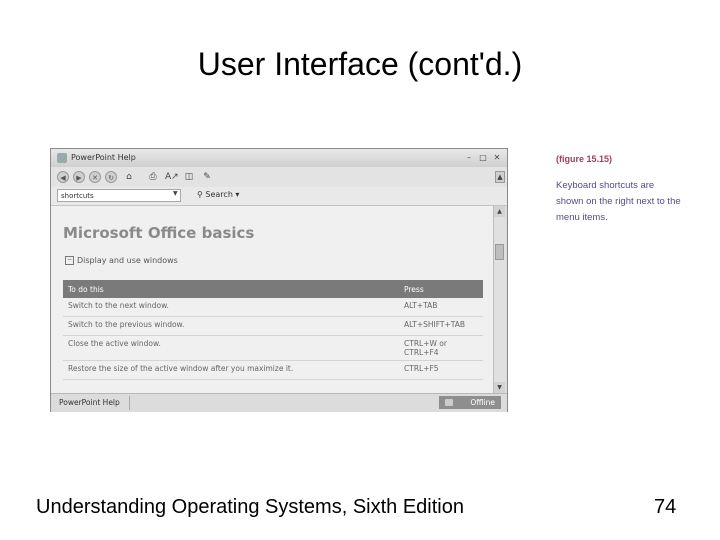  What do you see at coordinates (159, 233) in the screenshot?
I see `article-heading: Microsoft Office basics` at bounding box center [159, 233].